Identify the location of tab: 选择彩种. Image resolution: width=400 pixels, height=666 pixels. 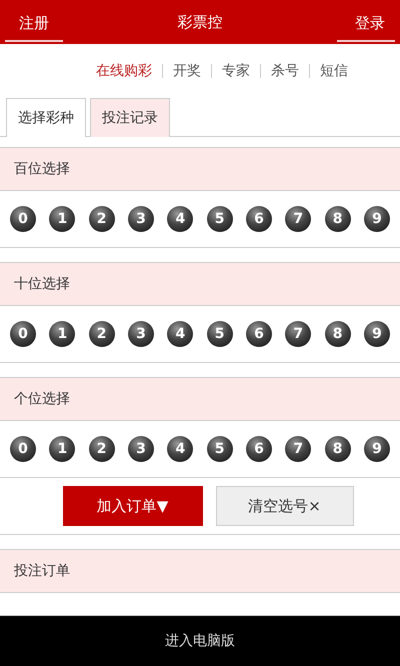
(46, 117).